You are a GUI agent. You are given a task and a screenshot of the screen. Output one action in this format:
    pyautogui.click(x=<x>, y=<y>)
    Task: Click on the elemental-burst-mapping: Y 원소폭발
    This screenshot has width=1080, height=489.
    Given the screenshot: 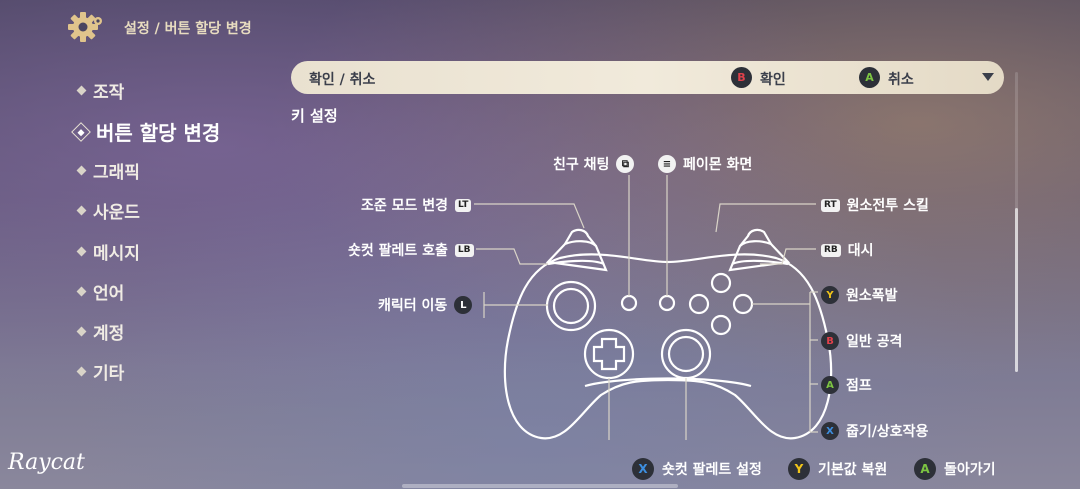 What is the action you would take?
    pyautogui.click(x=859, y=295)
    